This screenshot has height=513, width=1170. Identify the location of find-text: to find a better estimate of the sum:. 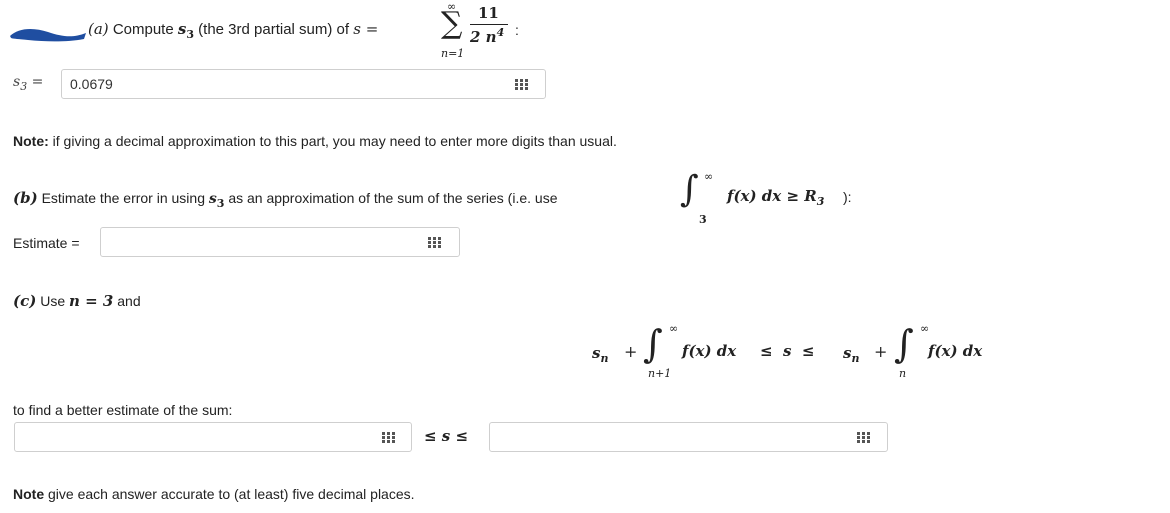
(123, 410).